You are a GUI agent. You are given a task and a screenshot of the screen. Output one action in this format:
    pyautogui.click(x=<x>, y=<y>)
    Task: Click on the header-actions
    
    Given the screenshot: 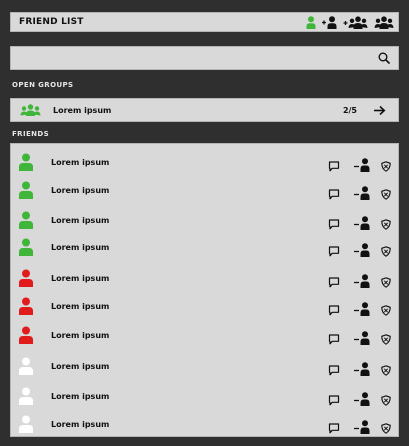 What is the action you would take?
    pyautogui.click(x=350, y=22)
    